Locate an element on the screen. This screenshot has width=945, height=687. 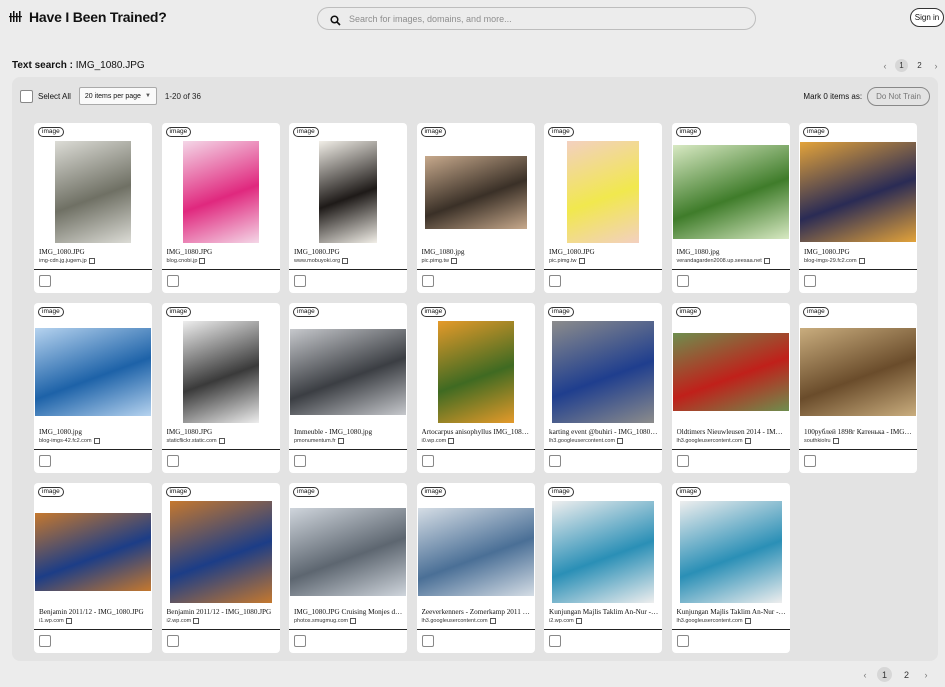
result-card: image IMG_1080.JPG img-cdn.jg.jugem.jp is located at coordinates (93, 208).